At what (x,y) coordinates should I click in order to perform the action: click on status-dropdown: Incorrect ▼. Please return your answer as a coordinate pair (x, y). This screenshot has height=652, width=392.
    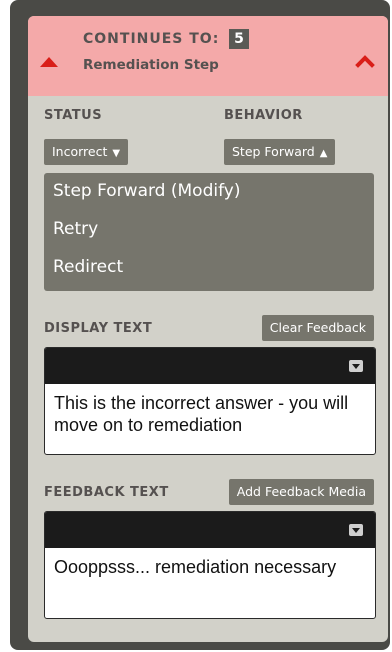
    Looking at the image, I should click on (86, 152).